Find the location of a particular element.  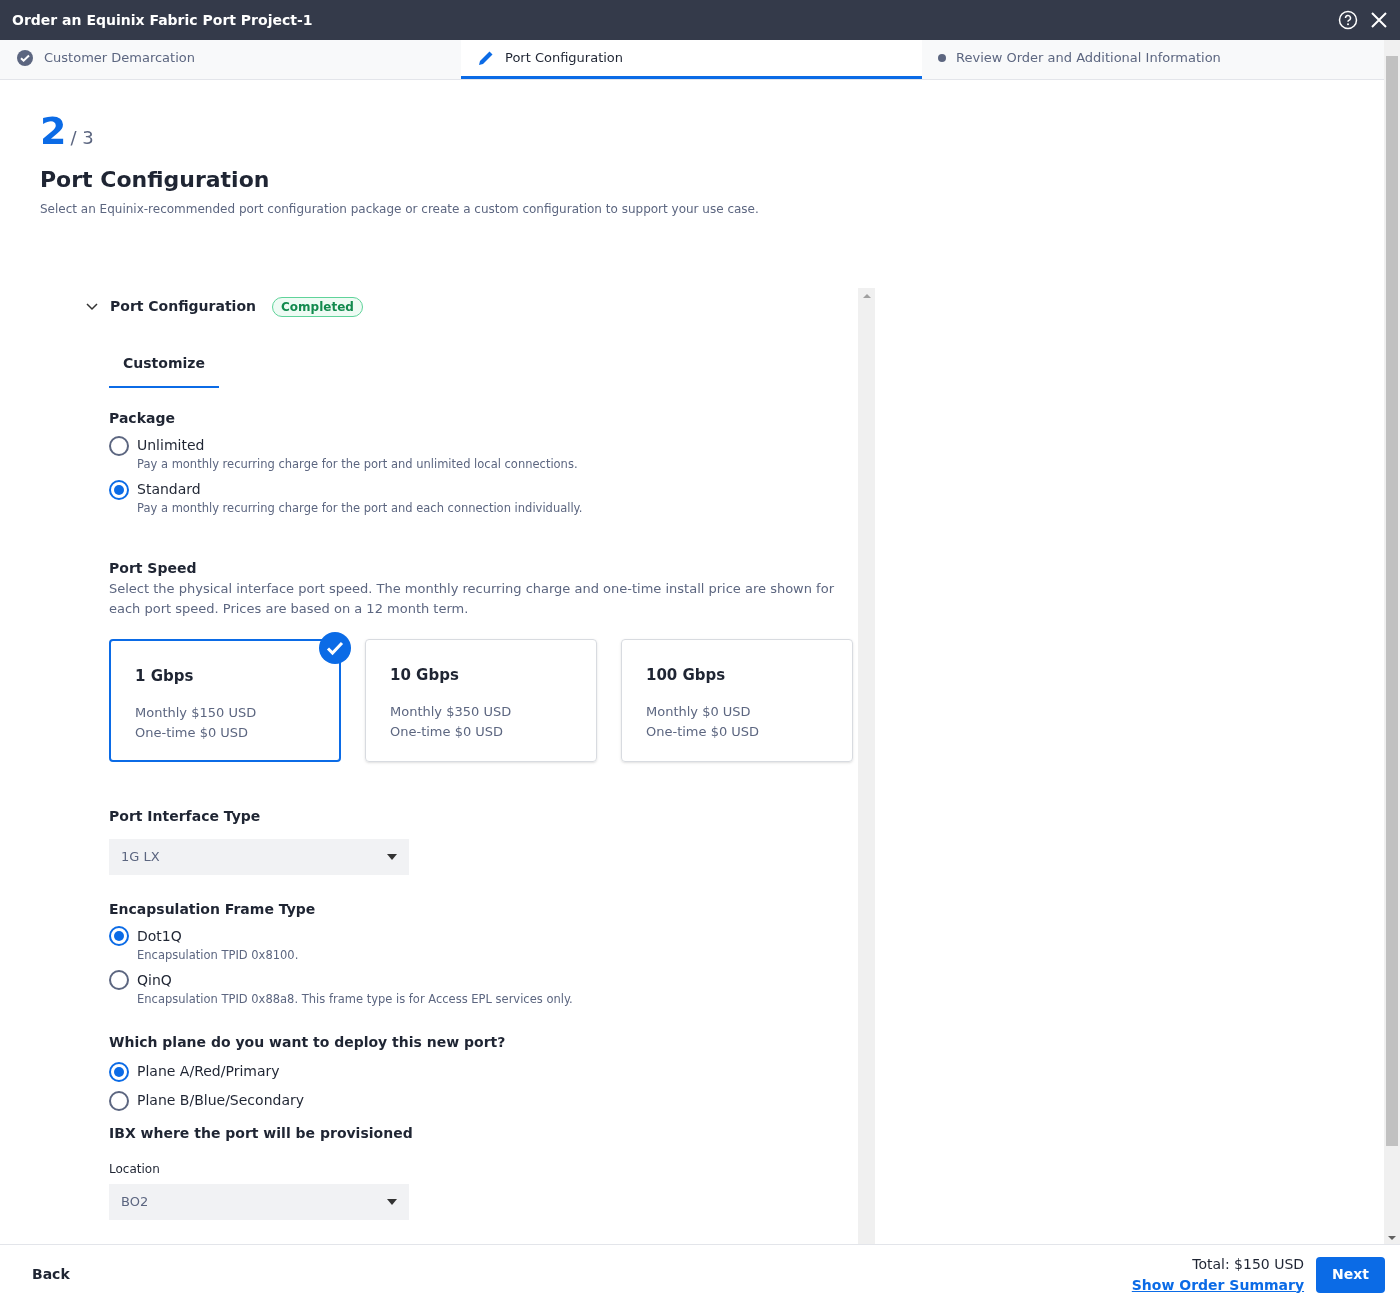

radio-label: Dot1Q is located at coordinates (159, 936).